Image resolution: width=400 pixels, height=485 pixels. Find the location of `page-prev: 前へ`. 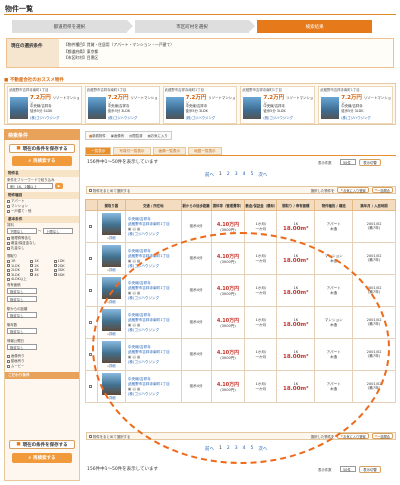

page-prev: 前へ is located at coordinates (209, 175).